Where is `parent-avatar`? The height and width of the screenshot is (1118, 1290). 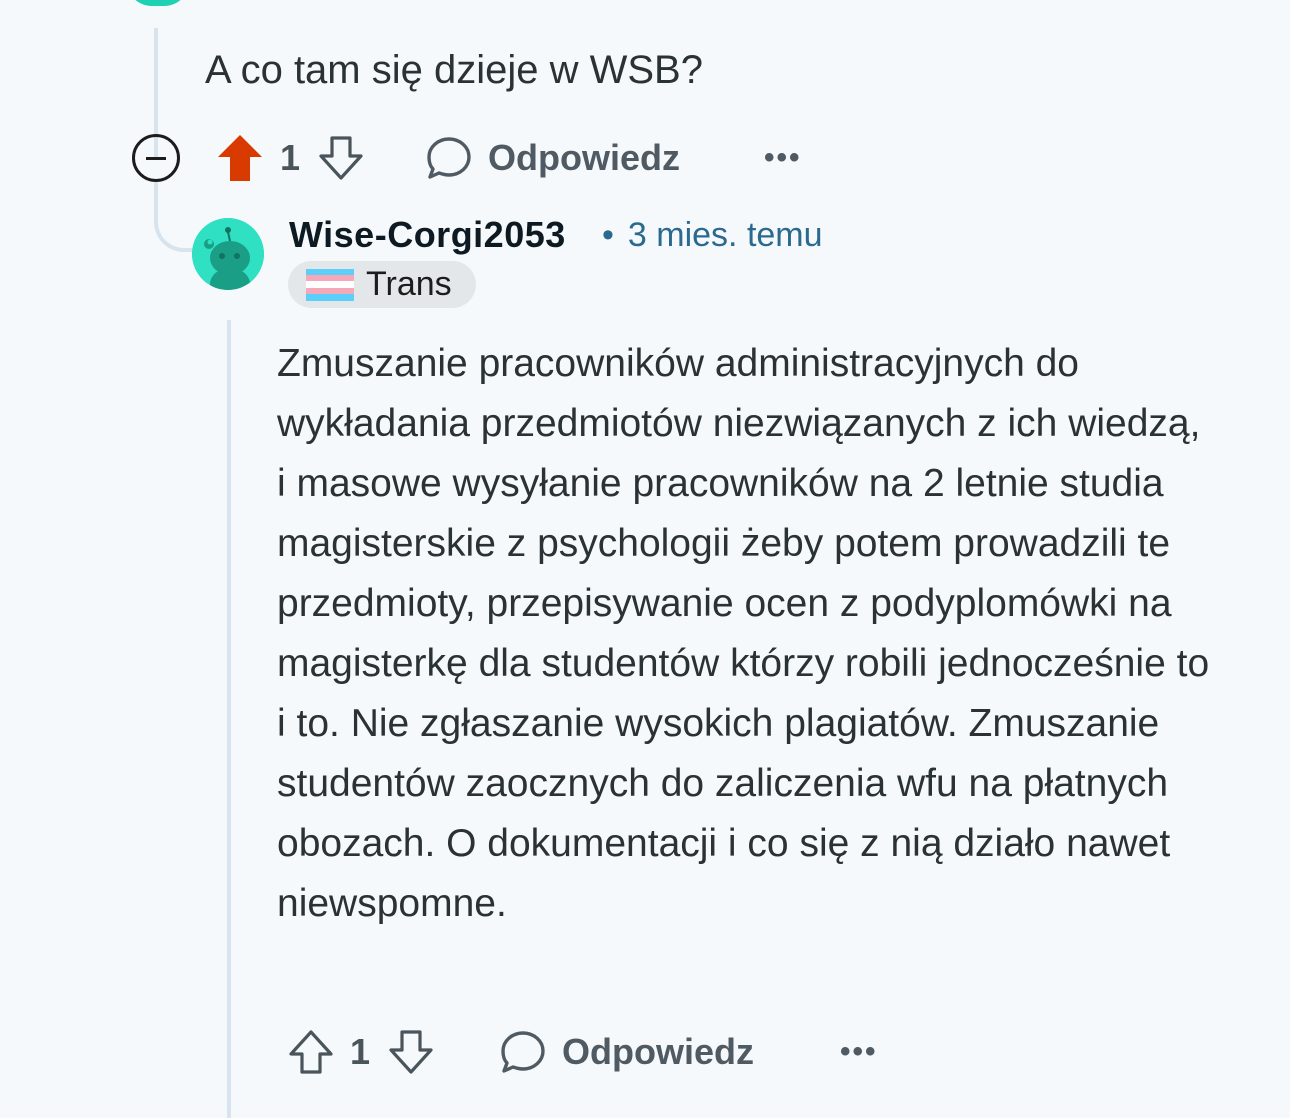 parent-avatar is located at coordinates (158, 3).